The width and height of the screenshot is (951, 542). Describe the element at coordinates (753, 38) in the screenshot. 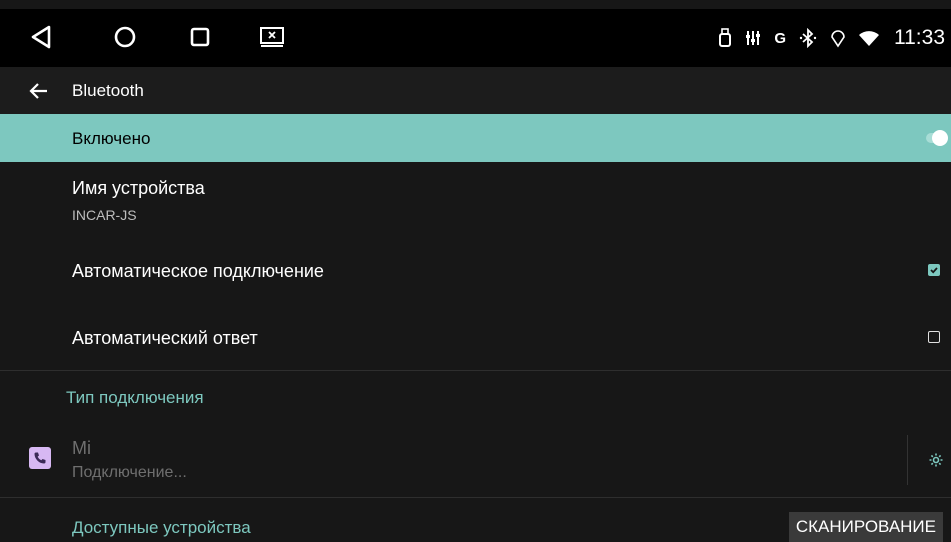

I see `equalizer-icon` at that location.